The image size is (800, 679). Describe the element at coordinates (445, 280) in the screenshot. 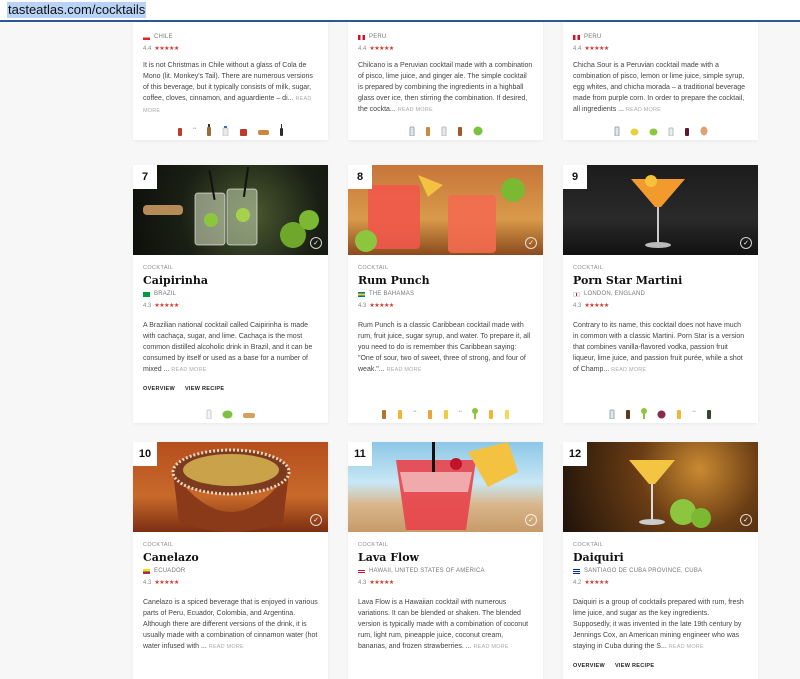

I see `cocktail-name: Rum Punch` at that location.